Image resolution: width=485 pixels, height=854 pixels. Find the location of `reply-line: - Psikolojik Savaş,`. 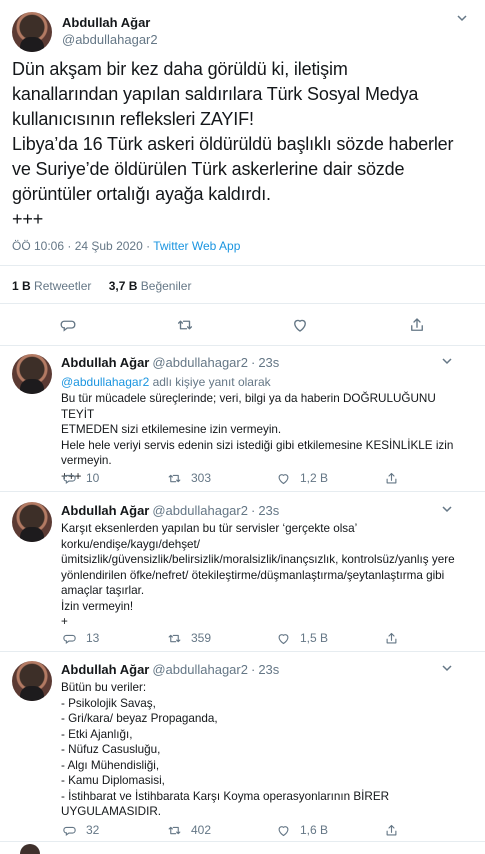

reply-line: - Psikolojik Savaş, is located at coordinates (108, 703).